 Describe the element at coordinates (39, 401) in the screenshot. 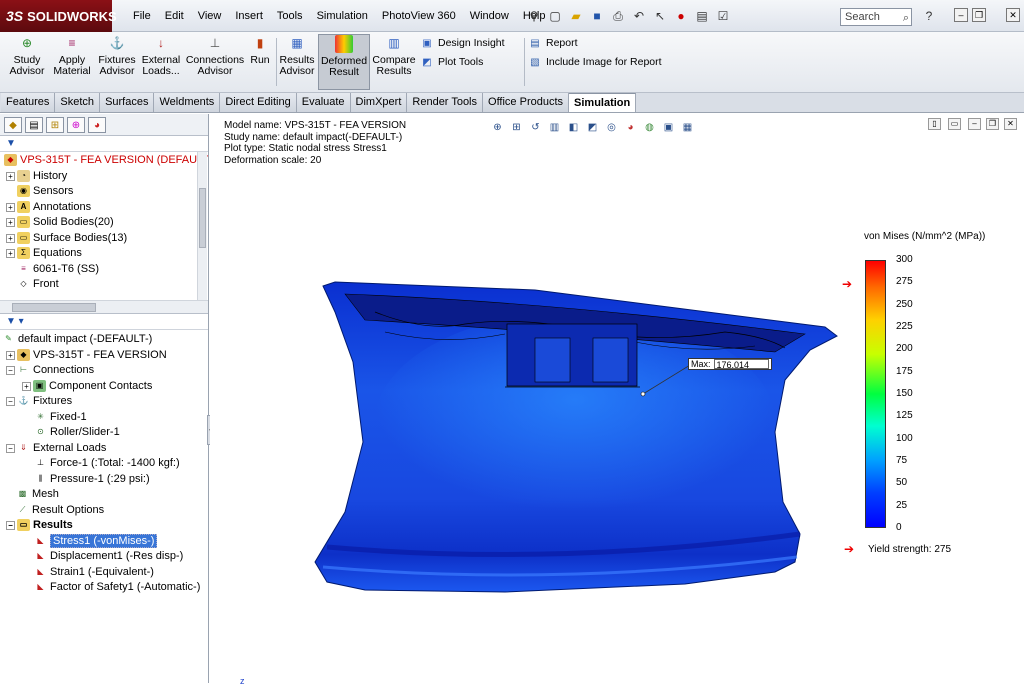

I see `tree-item-fixtures: − ⚓ Fixtures` at that location.